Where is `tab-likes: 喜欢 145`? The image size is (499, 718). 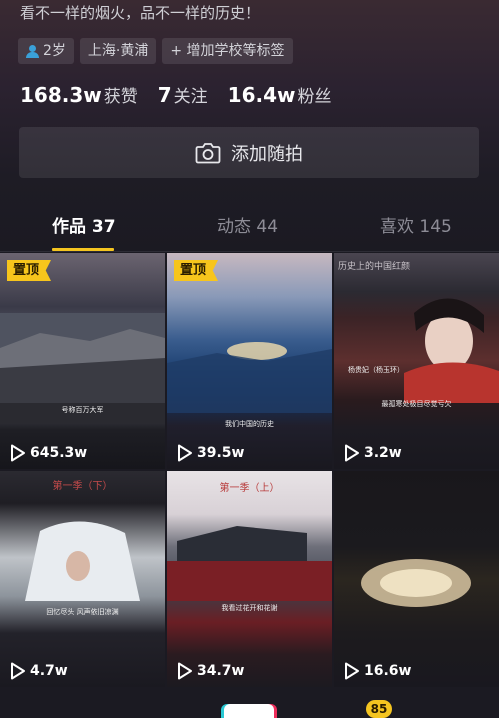
tab-likes: 喜欢 145 is located at coordinates (416, 224).